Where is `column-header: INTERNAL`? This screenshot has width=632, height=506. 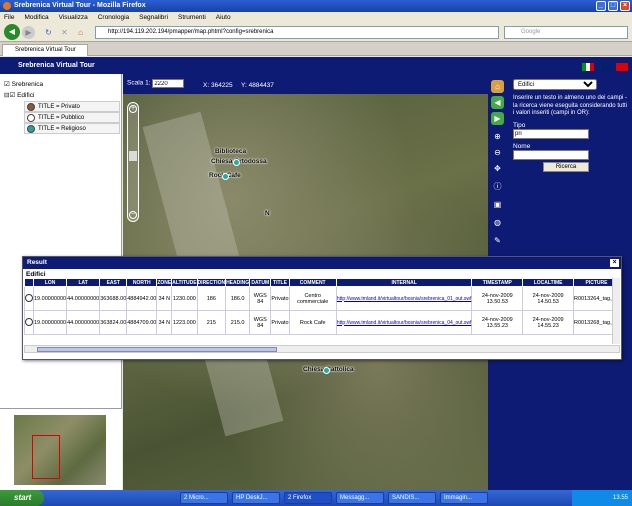
column-header: INTERNAL is located at coordinates (404, 282).